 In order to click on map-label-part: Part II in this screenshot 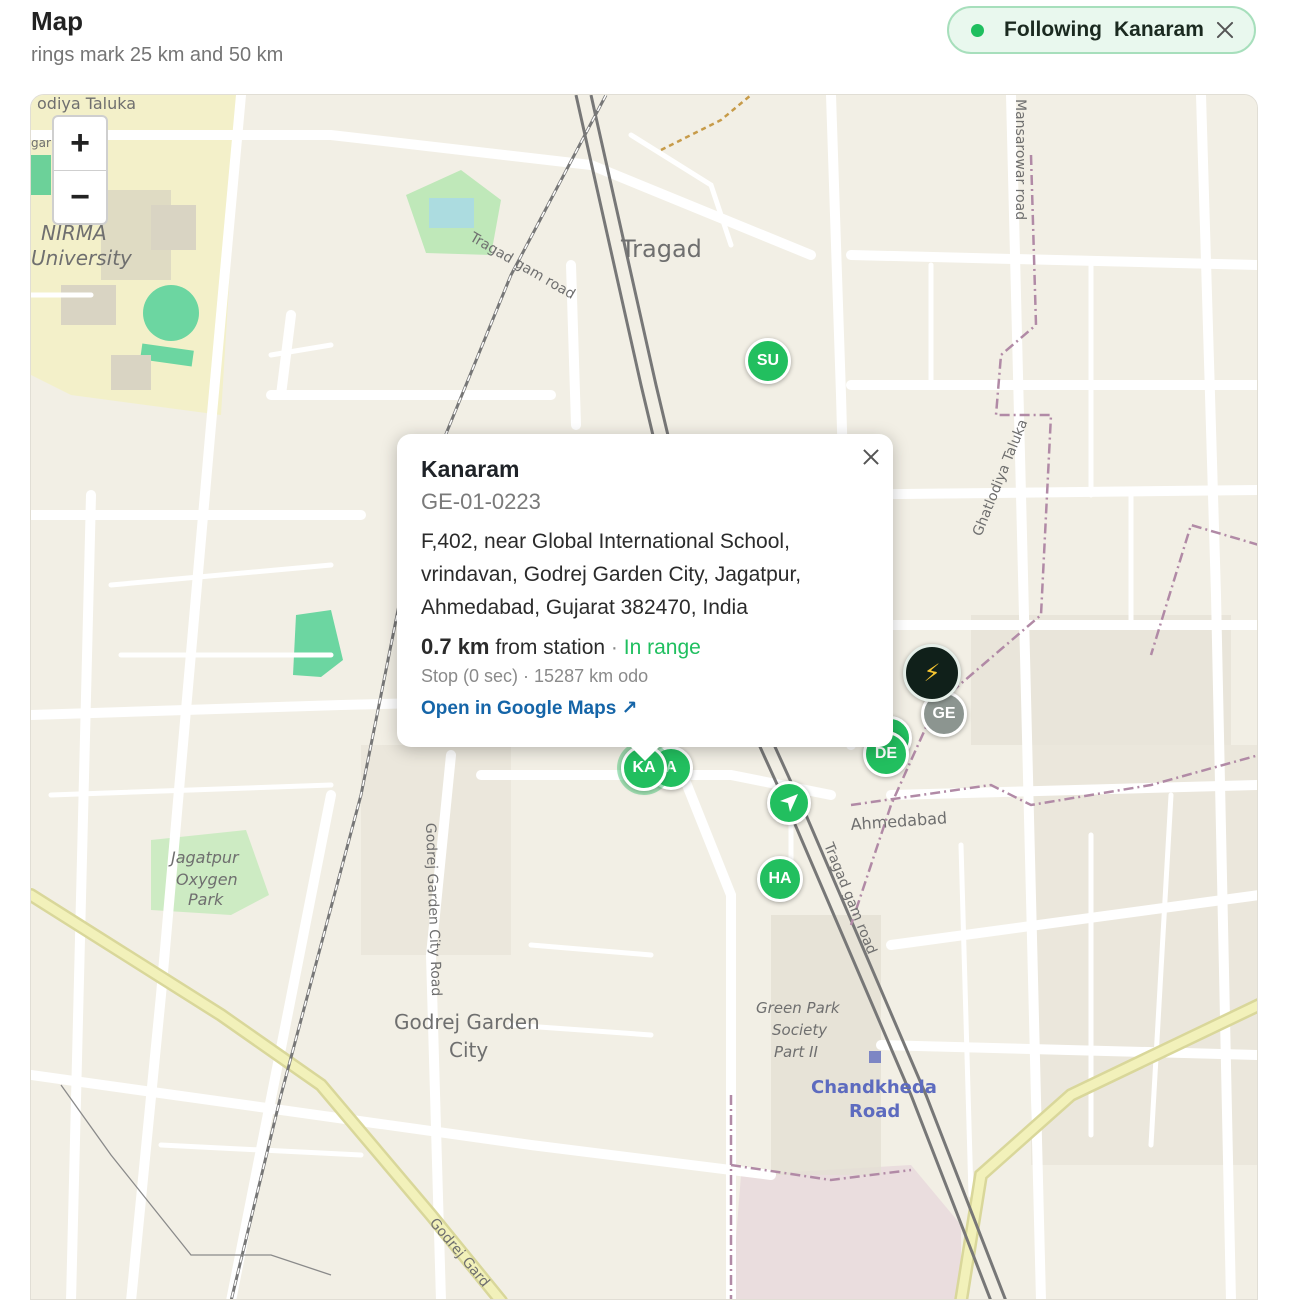, I will do `click(796, 1052)`.